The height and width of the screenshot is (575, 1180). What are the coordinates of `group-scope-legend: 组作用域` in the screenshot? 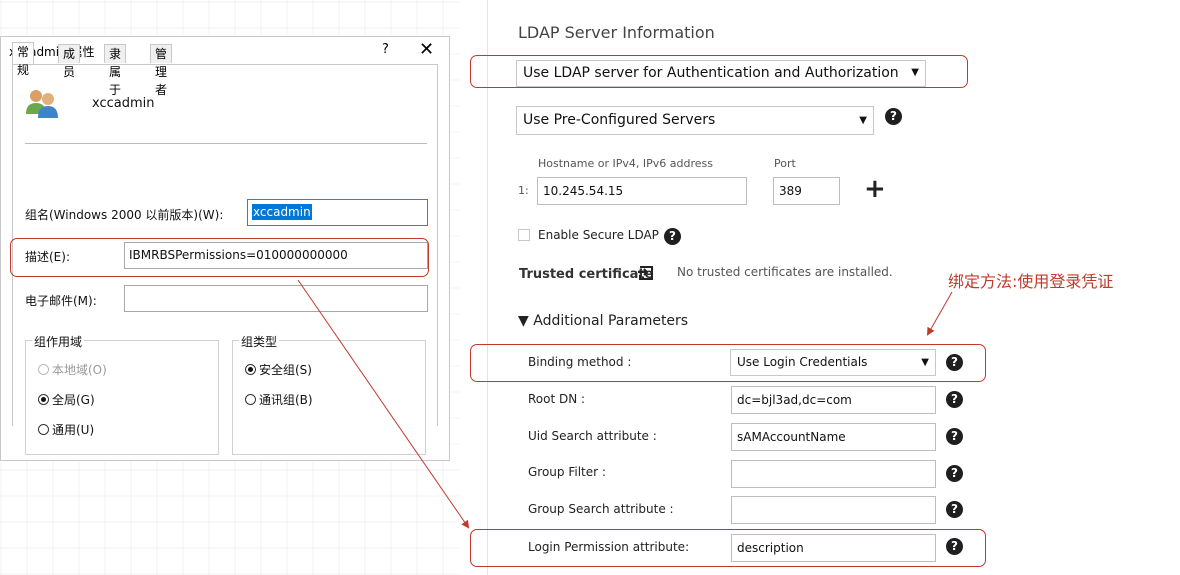 It's located at (58, 341).